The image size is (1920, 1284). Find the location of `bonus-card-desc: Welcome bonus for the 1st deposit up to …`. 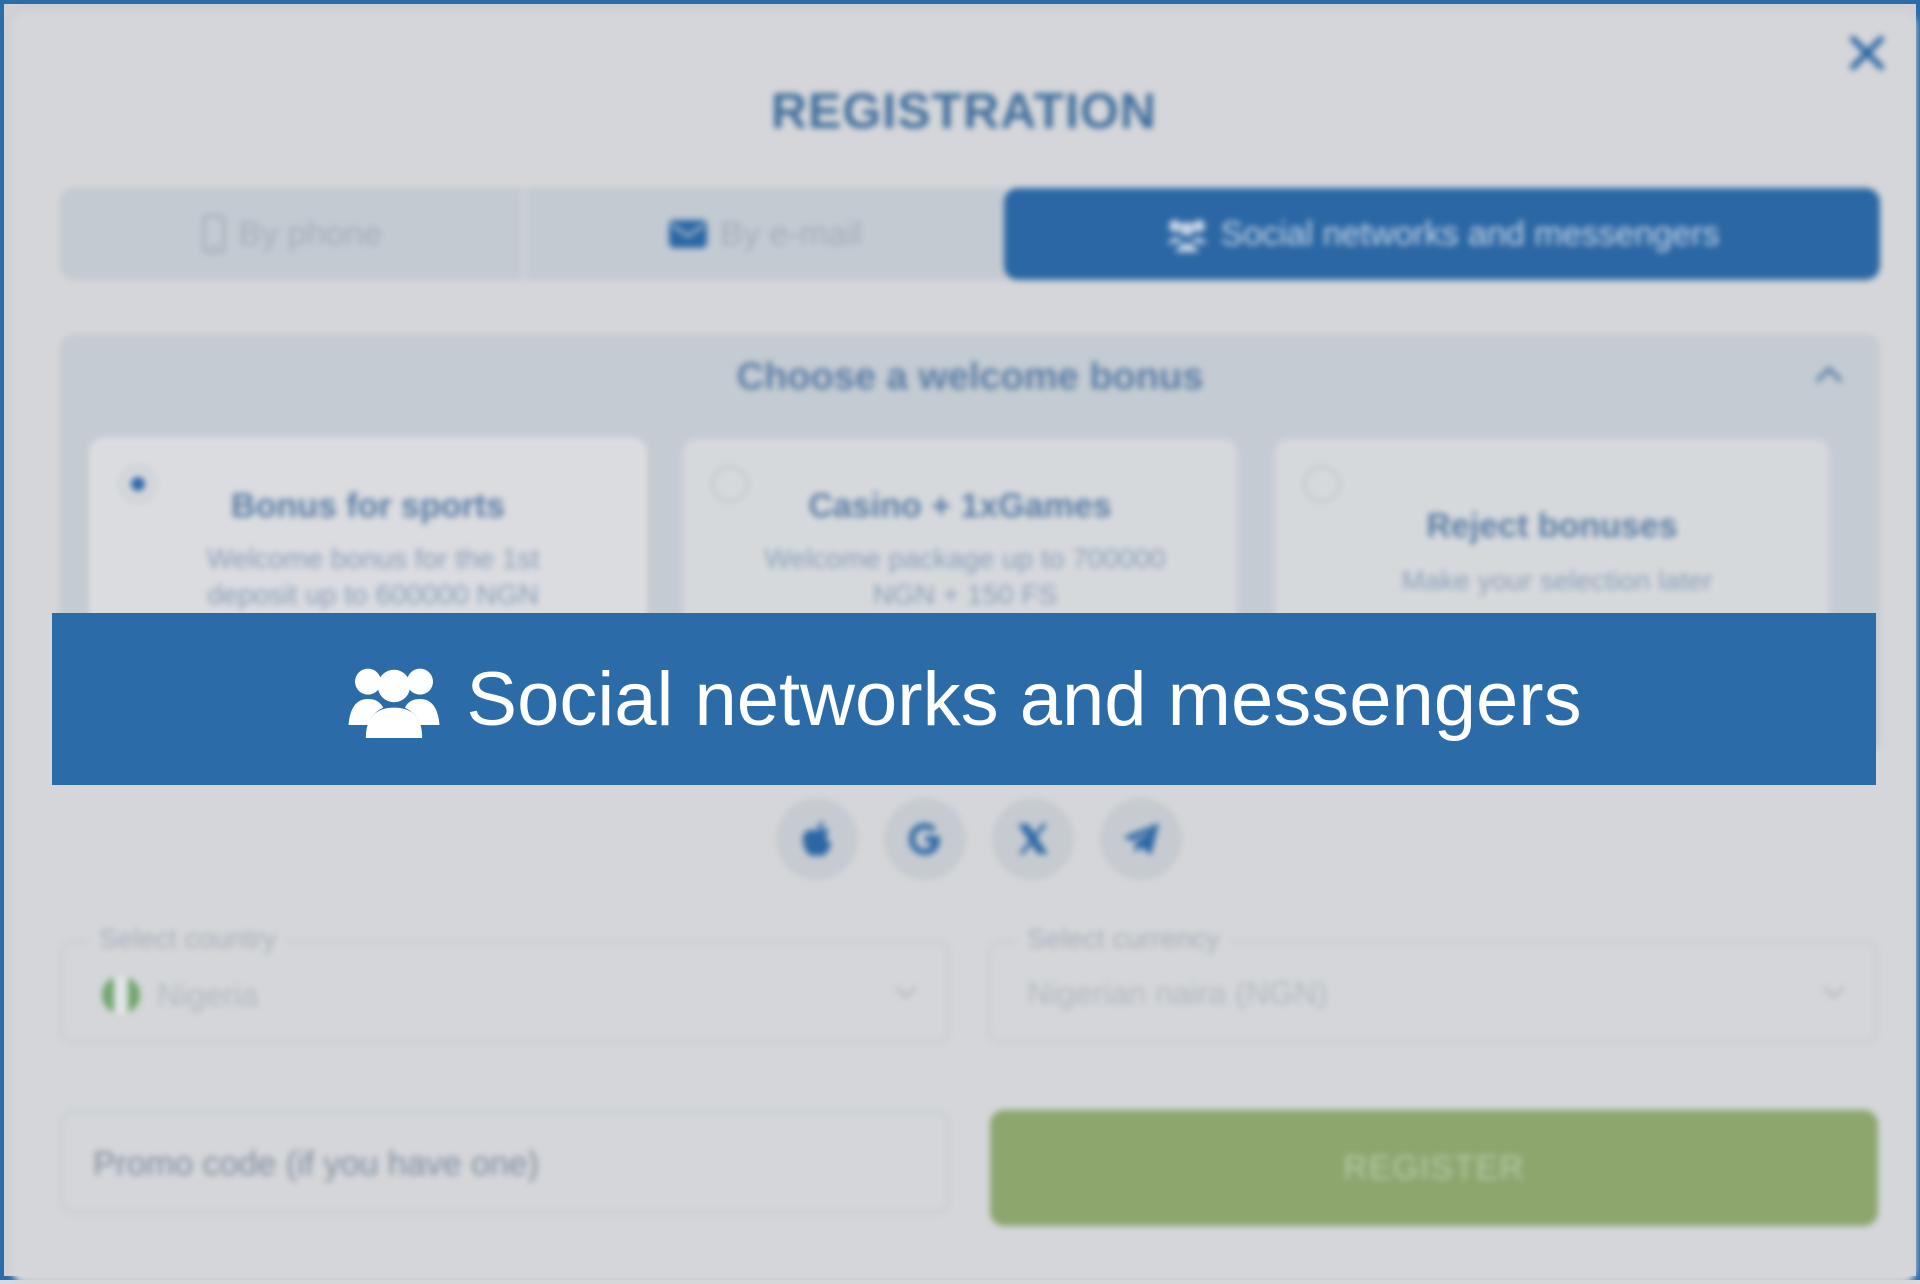

bonus-card-desc: Welcome bonus for the 1st deposit up to … is located at coordinates (373, 576).